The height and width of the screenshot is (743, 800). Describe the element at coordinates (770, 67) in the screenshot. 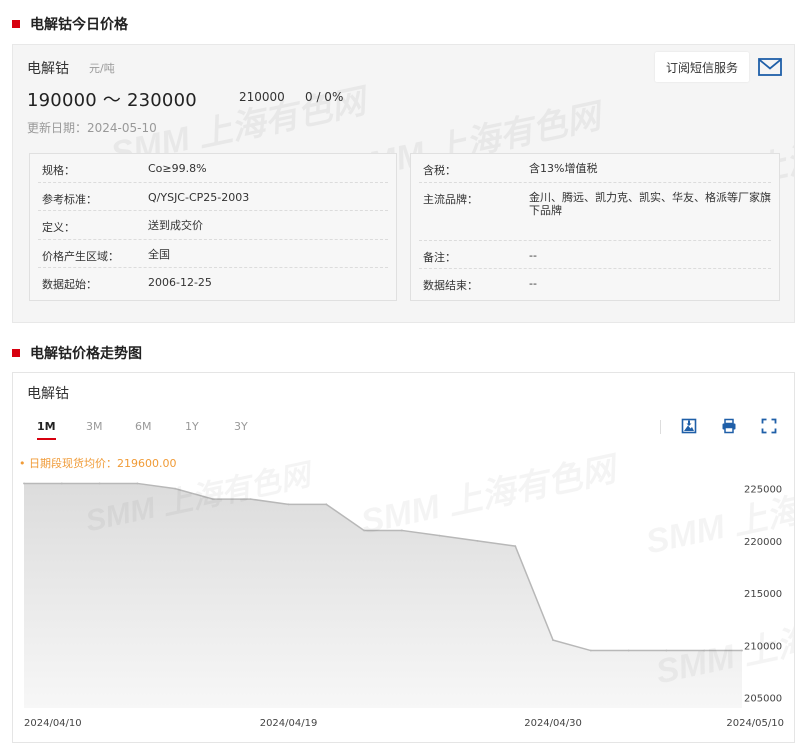

I see `mail-icon` at that location.